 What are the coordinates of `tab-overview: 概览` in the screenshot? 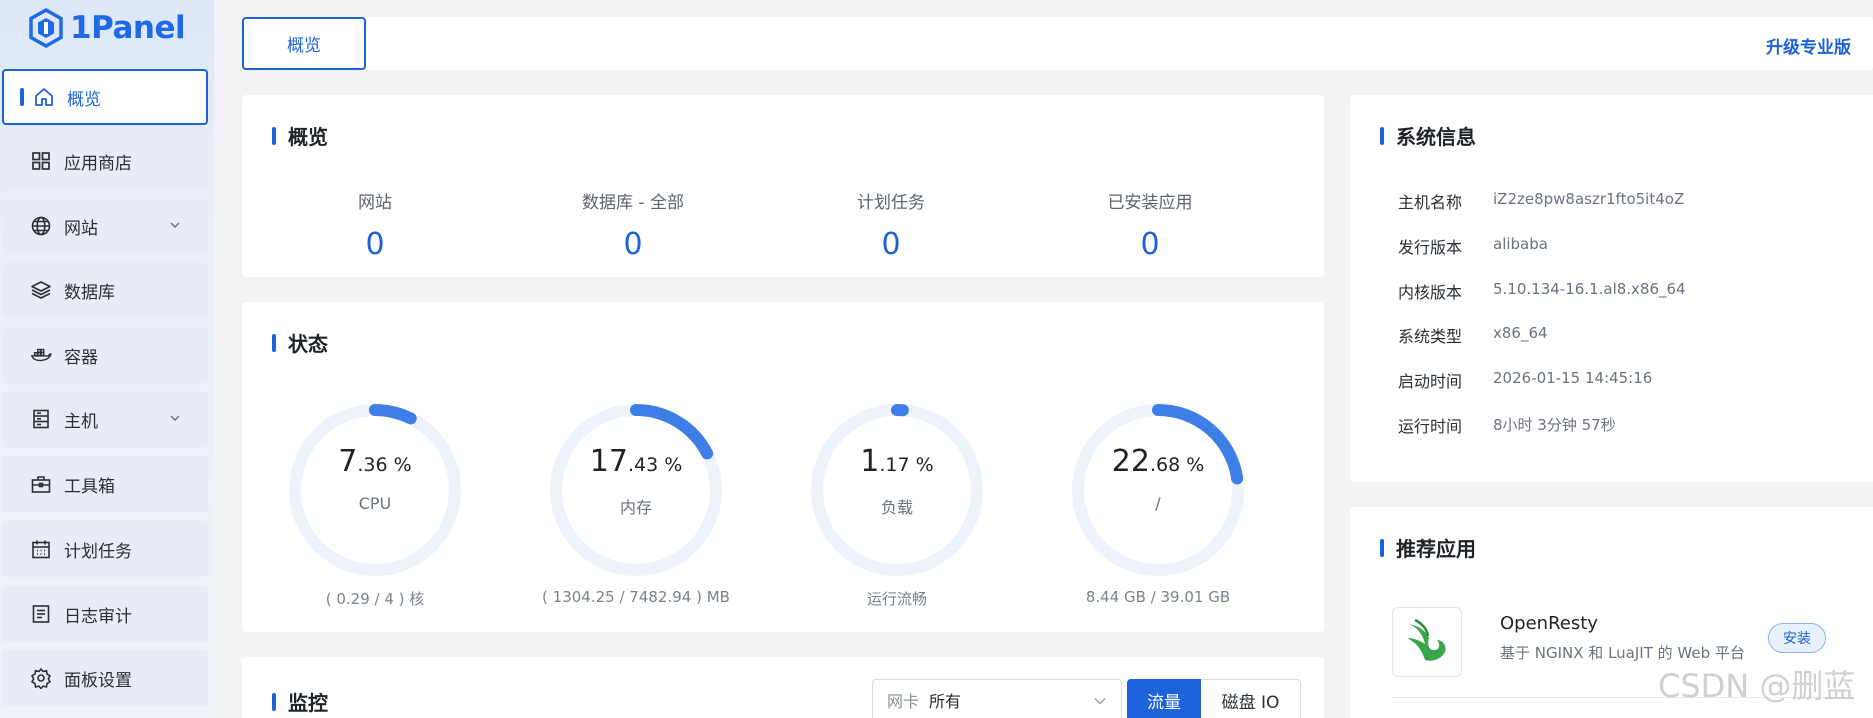 It's located at (304, 43).